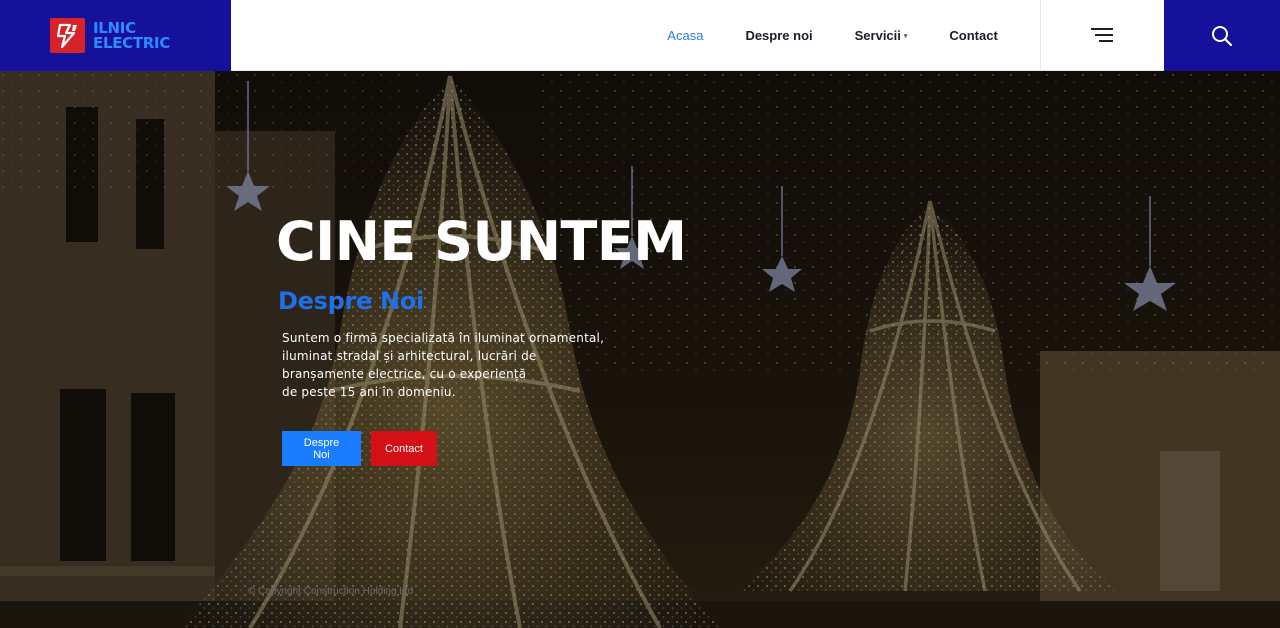 The image size is (1280, 628). I want to click on despre-noi-button: Despre Noi, so click(321, 448).